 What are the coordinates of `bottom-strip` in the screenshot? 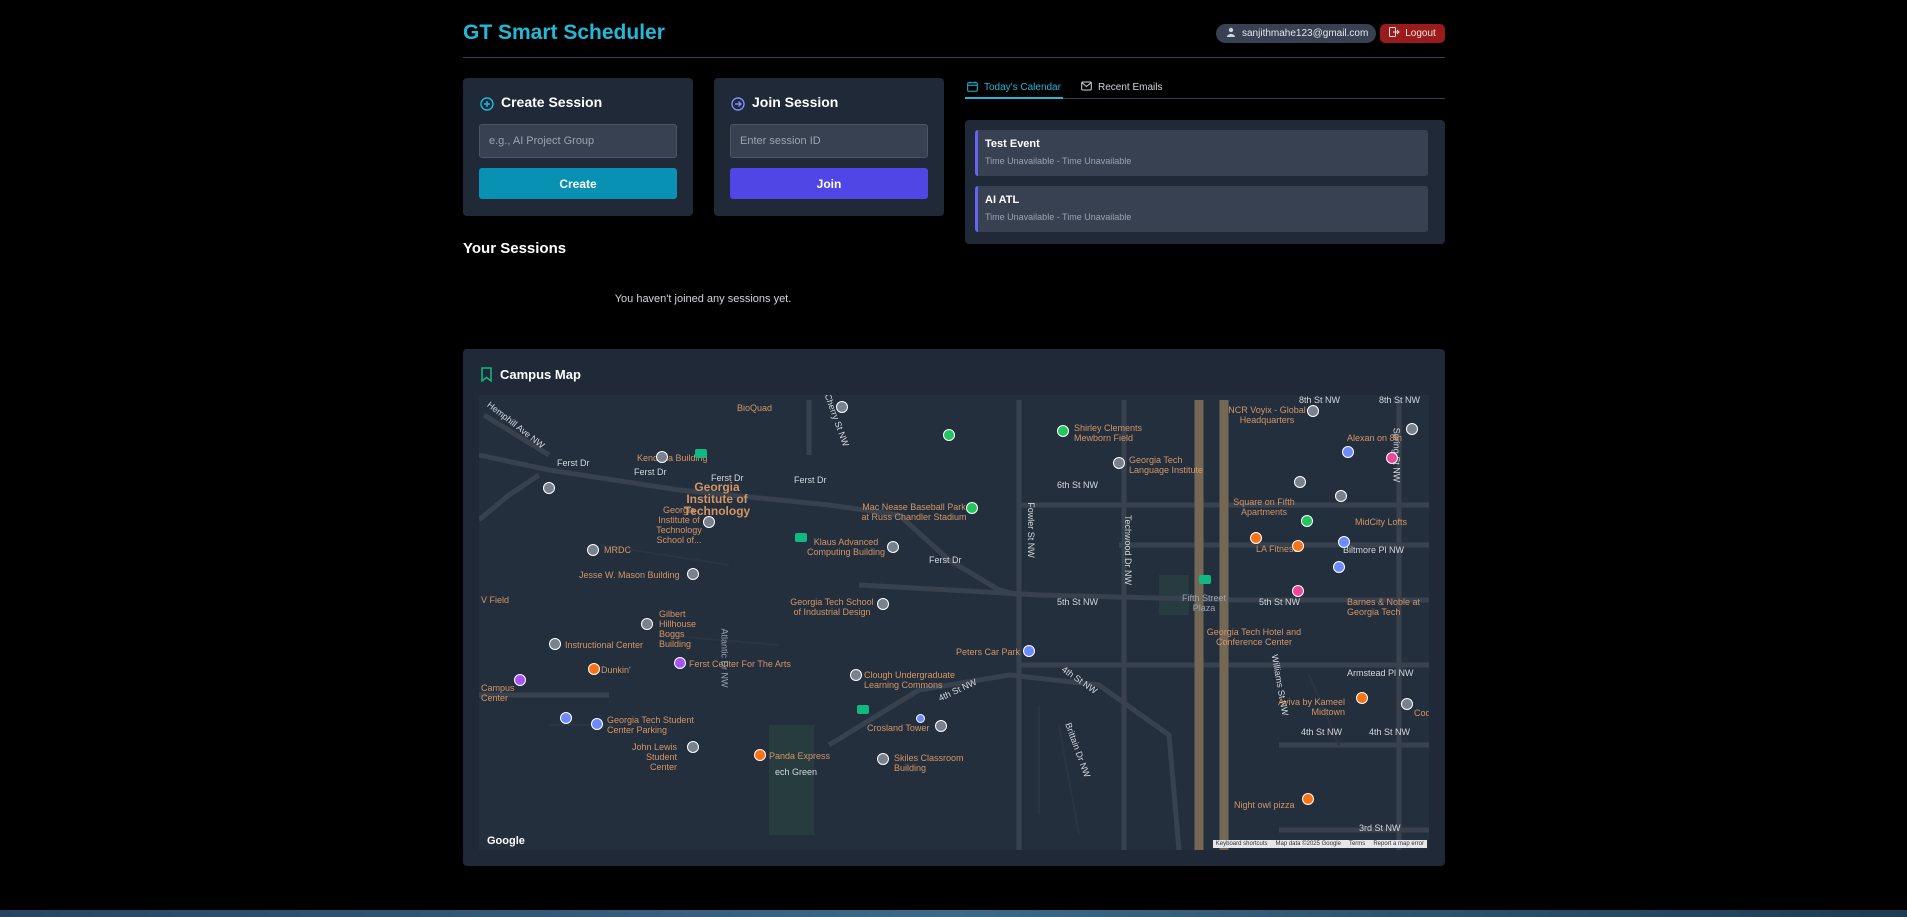 It's located at (953, 913).